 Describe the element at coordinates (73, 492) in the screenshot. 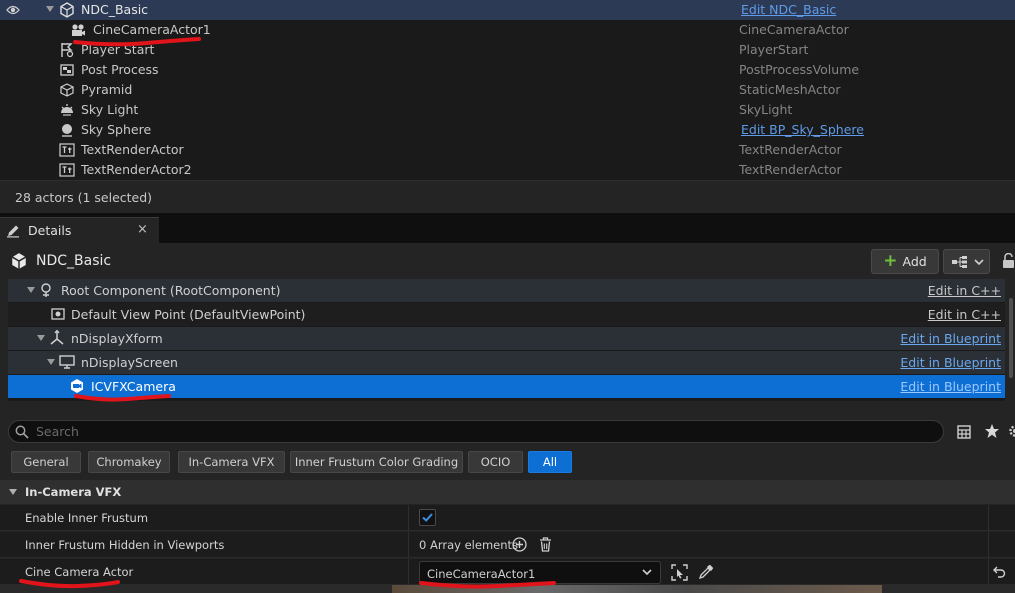

I see `category-label: In-Camera VFX` at that location.